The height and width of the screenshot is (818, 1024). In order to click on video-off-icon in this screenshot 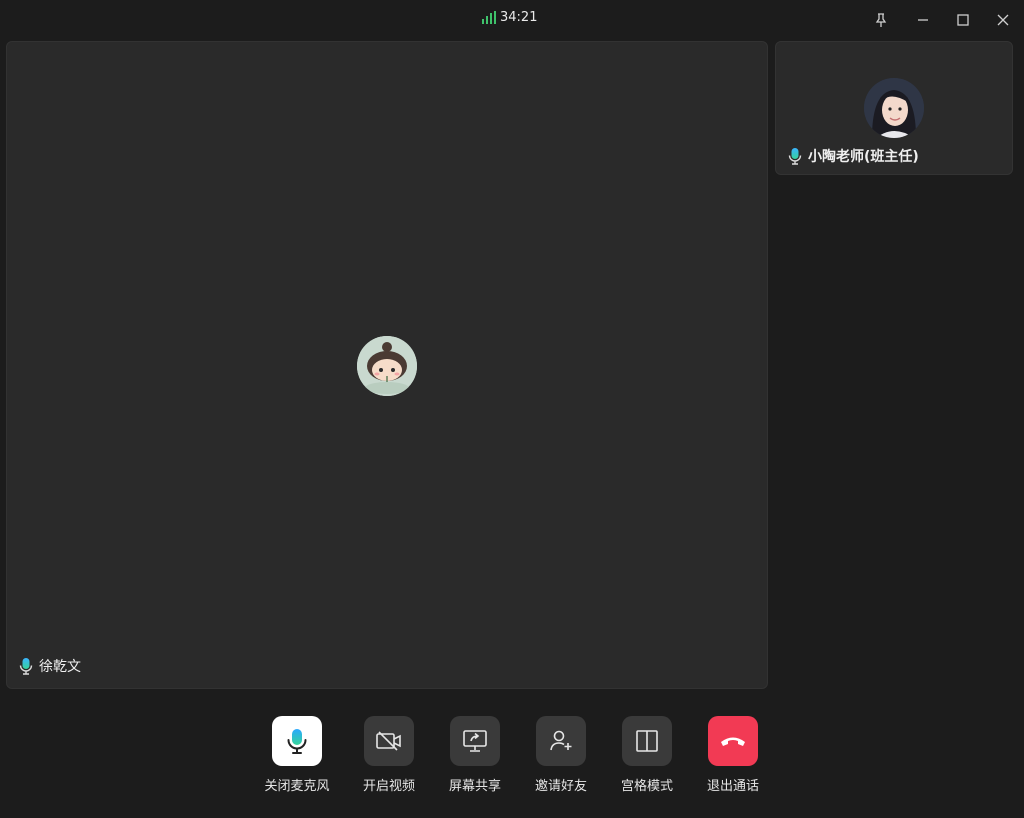, I will do `click(388, 741)`.